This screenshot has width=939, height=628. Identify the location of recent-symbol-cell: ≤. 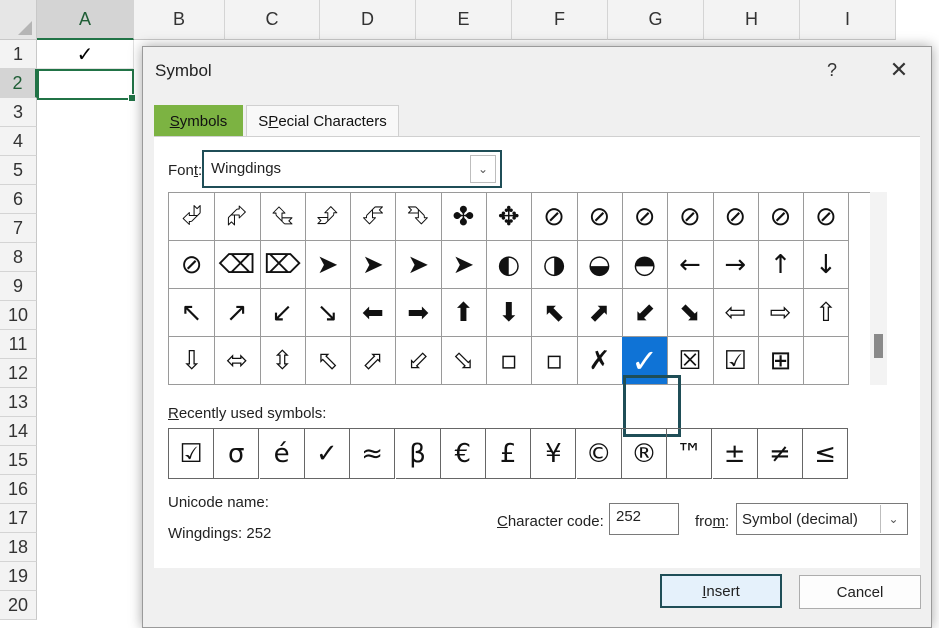
(826, 454).